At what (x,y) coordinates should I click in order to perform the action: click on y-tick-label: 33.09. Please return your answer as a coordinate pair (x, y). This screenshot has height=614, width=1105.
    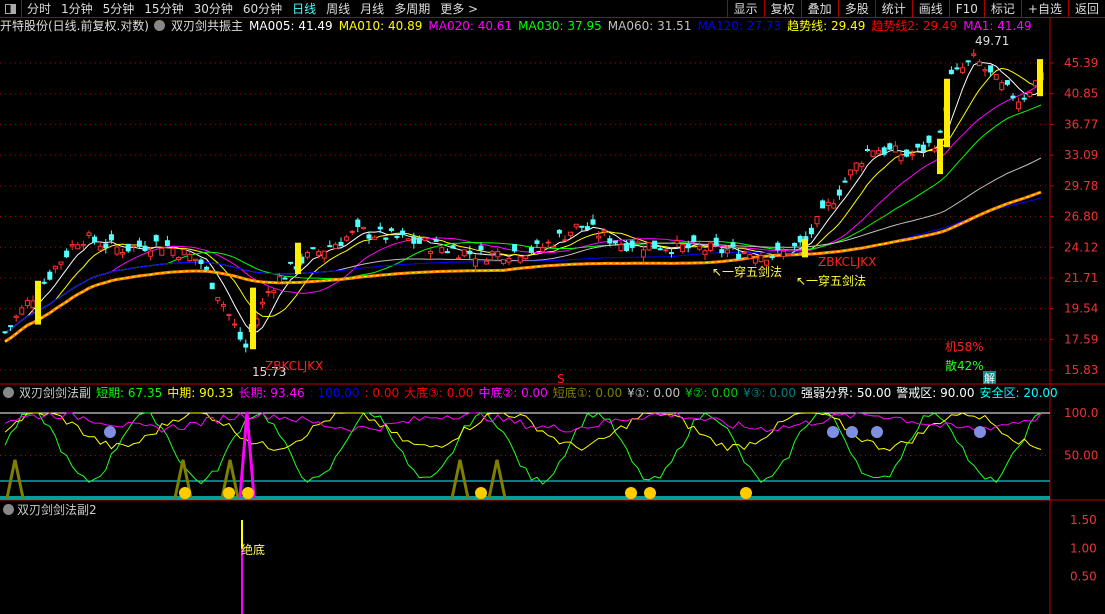
    Looking at the image, I should click on (1081, 155).